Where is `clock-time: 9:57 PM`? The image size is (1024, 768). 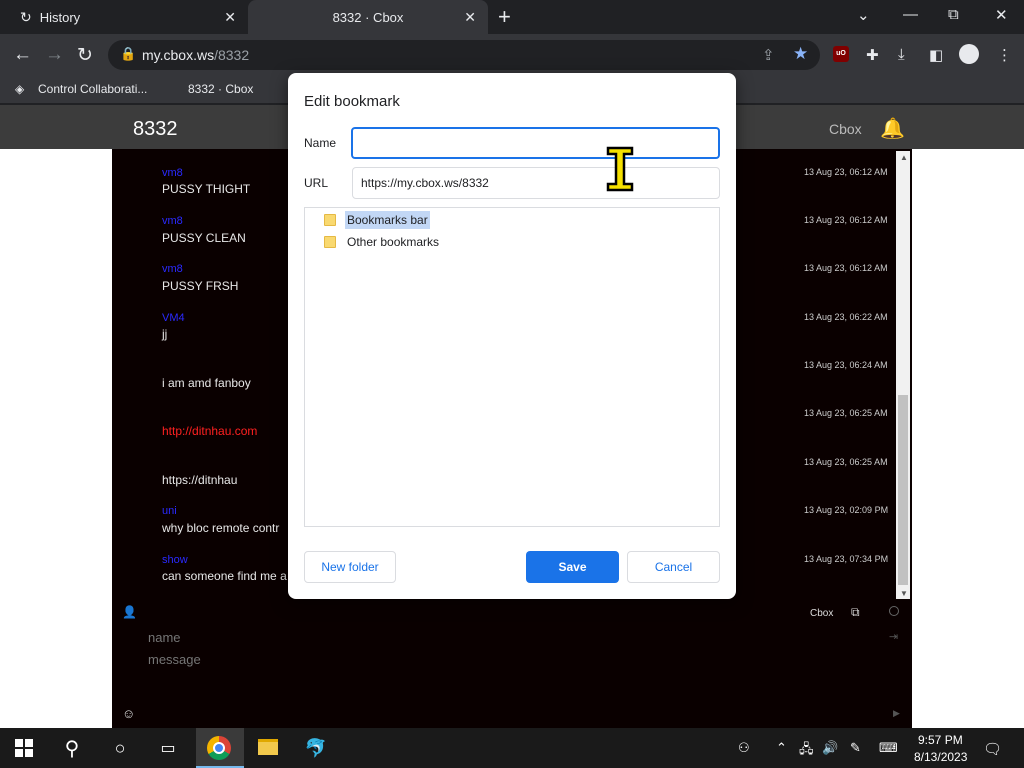
clock-time: 9:57 PM is located at coordinates (940, 740).